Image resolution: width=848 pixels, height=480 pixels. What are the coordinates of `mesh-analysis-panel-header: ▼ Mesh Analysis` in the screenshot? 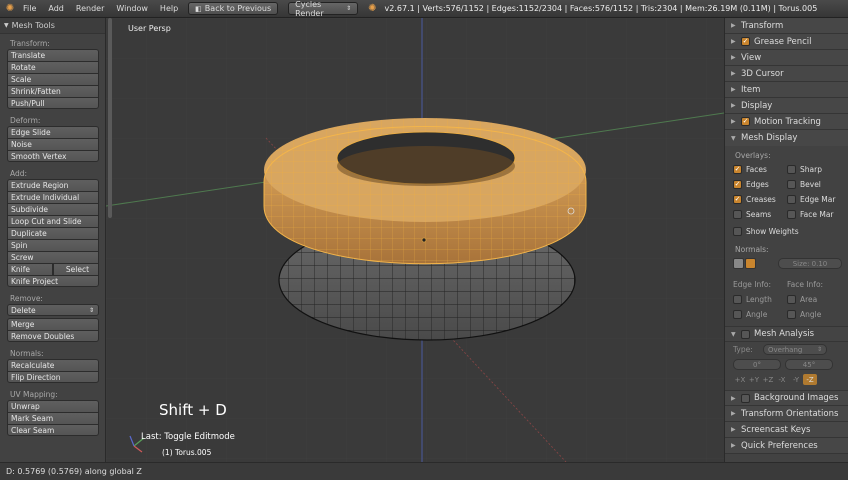 It's located at (786, 334).